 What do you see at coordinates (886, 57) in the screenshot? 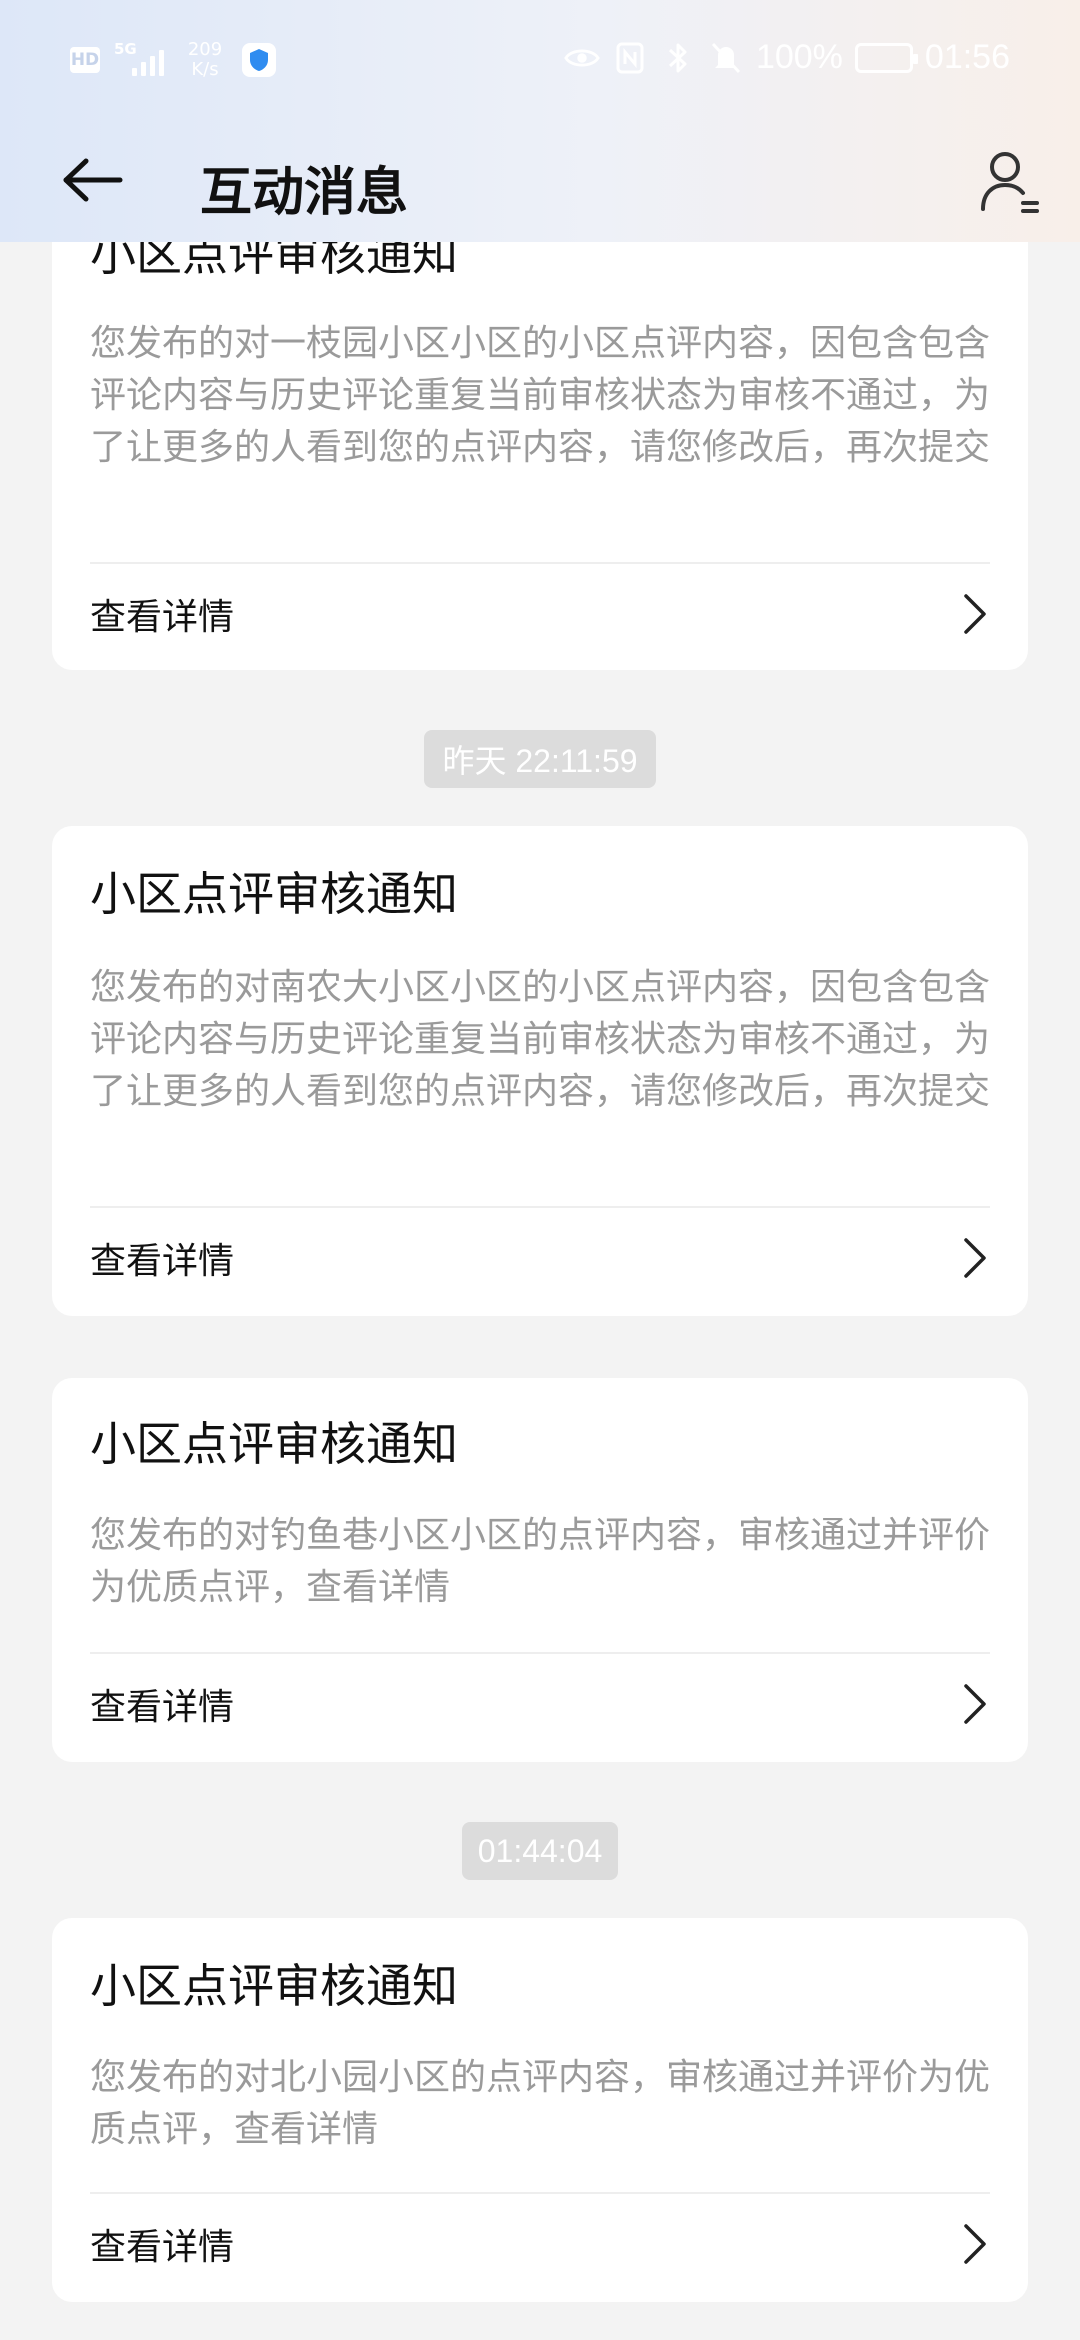
I see `battery-icon` at bounding box center [886, 57].